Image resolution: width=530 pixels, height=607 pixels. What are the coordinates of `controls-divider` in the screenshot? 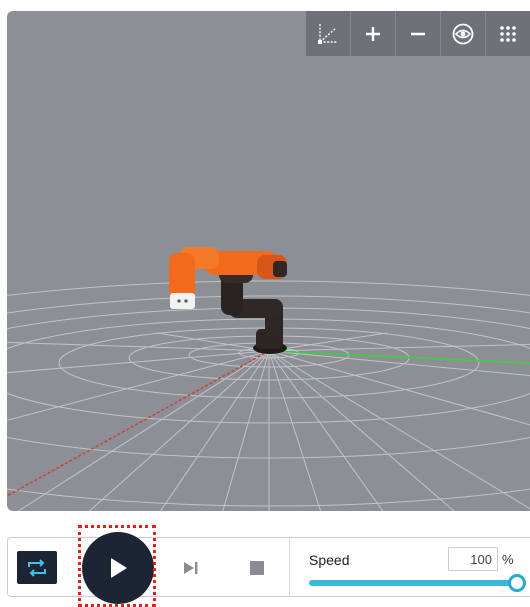 It's located at (289, 567).